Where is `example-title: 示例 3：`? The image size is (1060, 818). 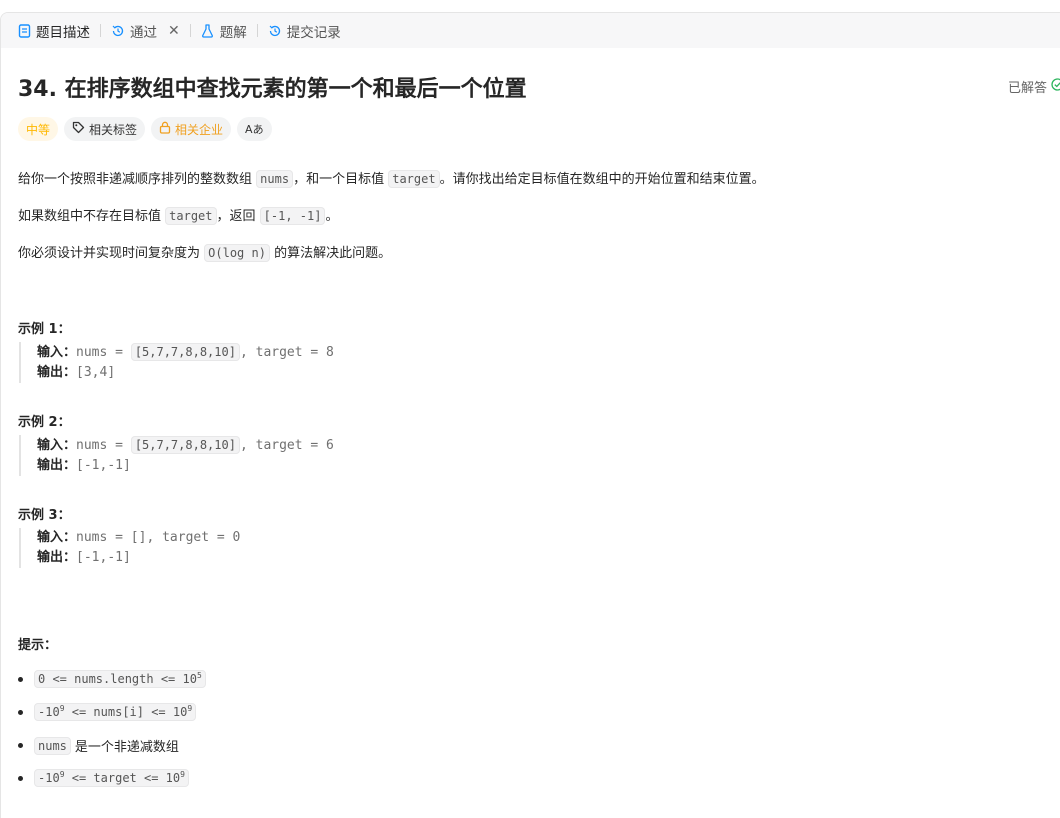
example-title: 示例 3： is located at coordinates (44, 515).